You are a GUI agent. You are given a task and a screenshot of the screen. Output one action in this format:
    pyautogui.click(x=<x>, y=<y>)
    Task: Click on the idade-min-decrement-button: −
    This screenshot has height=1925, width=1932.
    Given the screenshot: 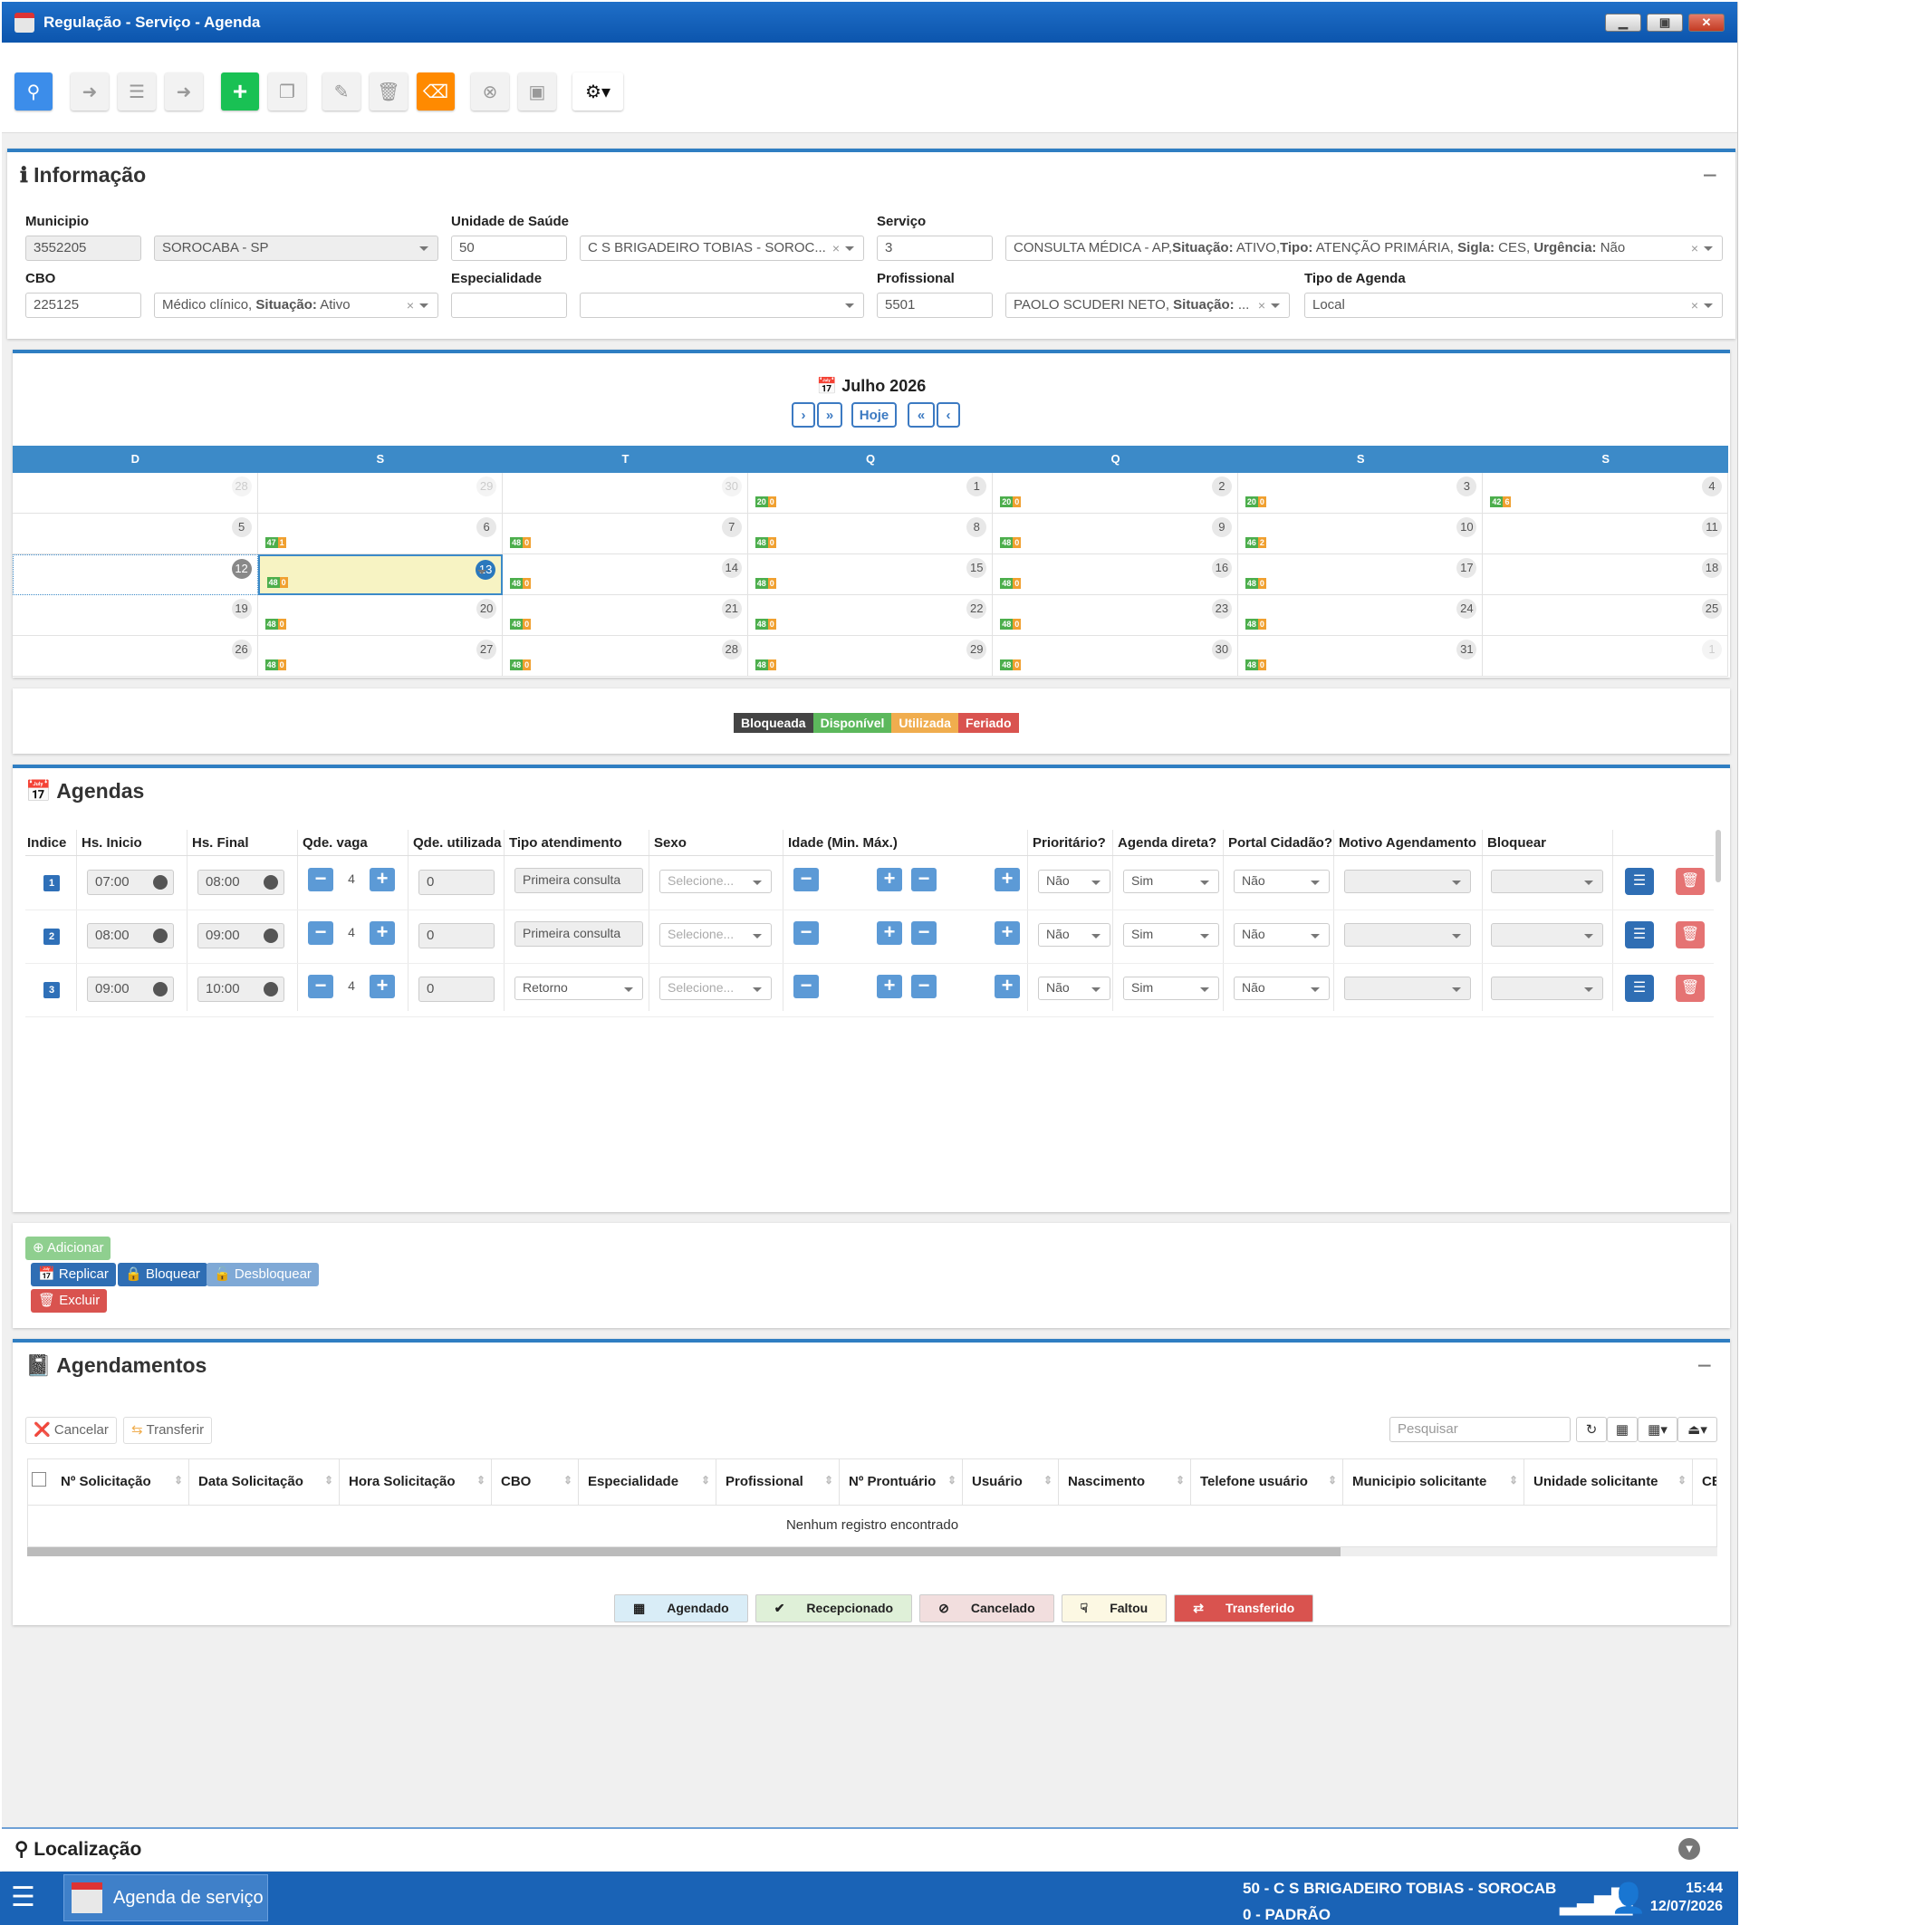 What is the action you would take?
    pyautogui.click(x=806, y=987)
    